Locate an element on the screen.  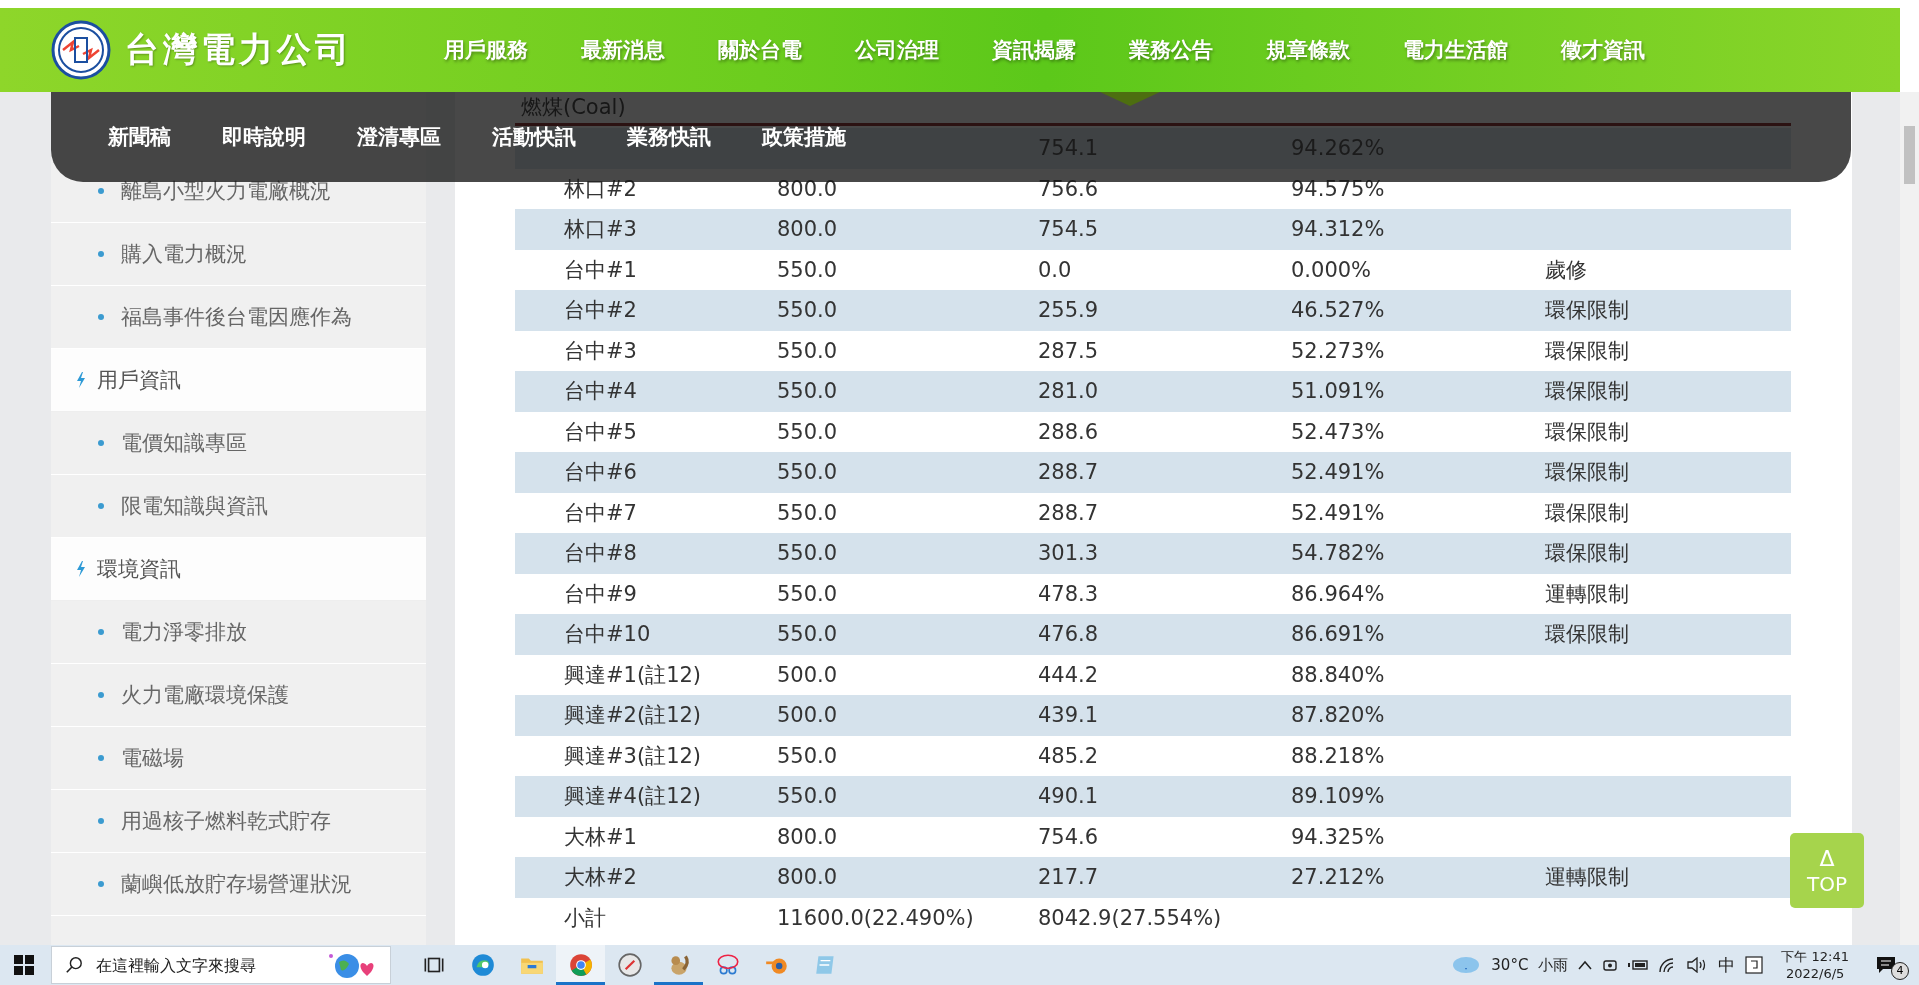
table-cell-text: 大林#1 is located at coordinates (600, 837).